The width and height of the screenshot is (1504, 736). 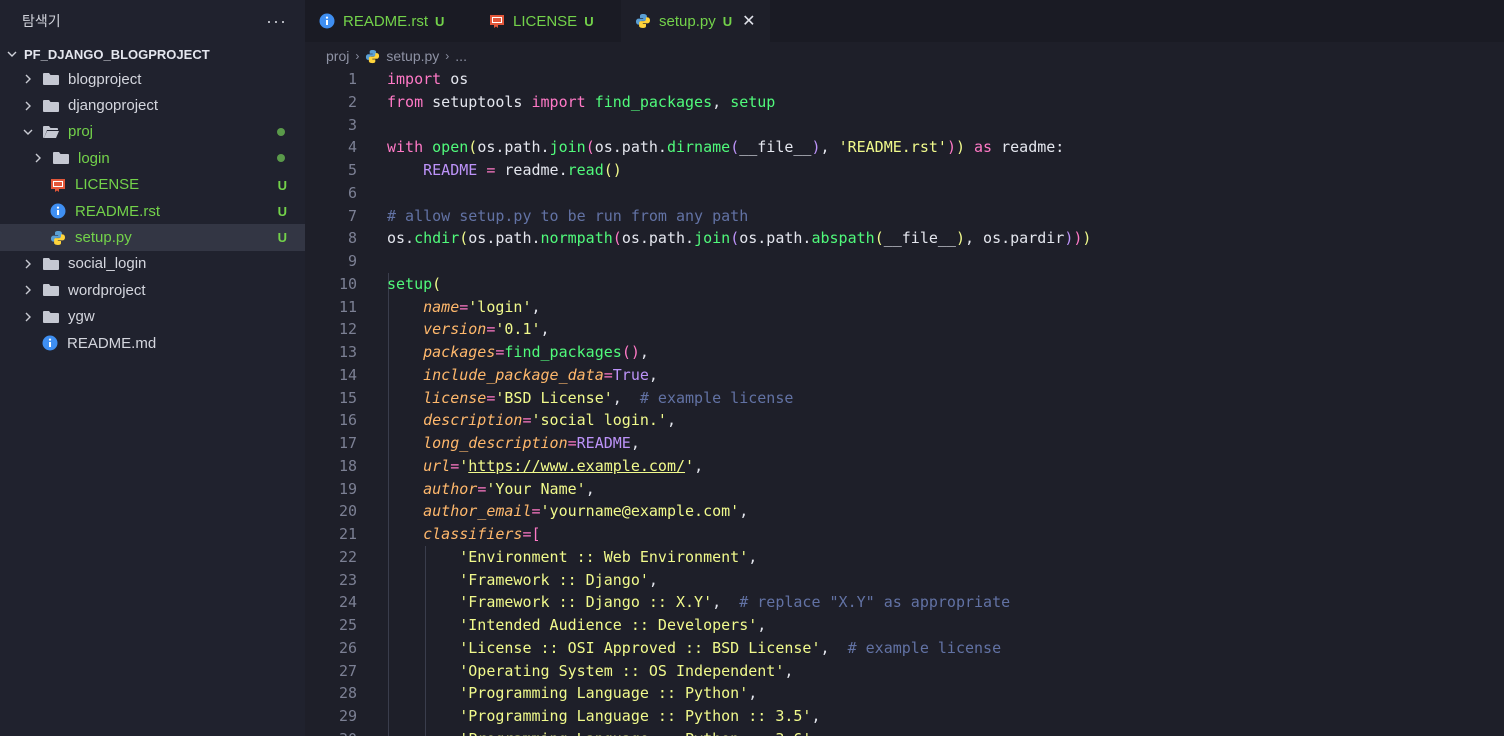 I want to click on close-icon: ✕, so click(x=748, y=21).